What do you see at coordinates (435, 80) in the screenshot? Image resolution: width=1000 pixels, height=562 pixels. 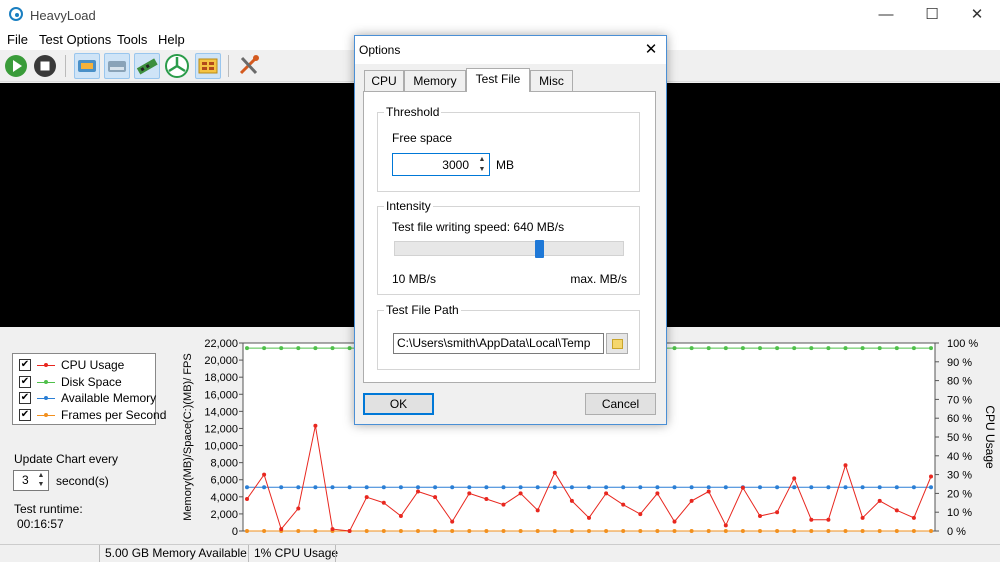 I see `tab-memory: Memory` at bounding box center [435, 80].